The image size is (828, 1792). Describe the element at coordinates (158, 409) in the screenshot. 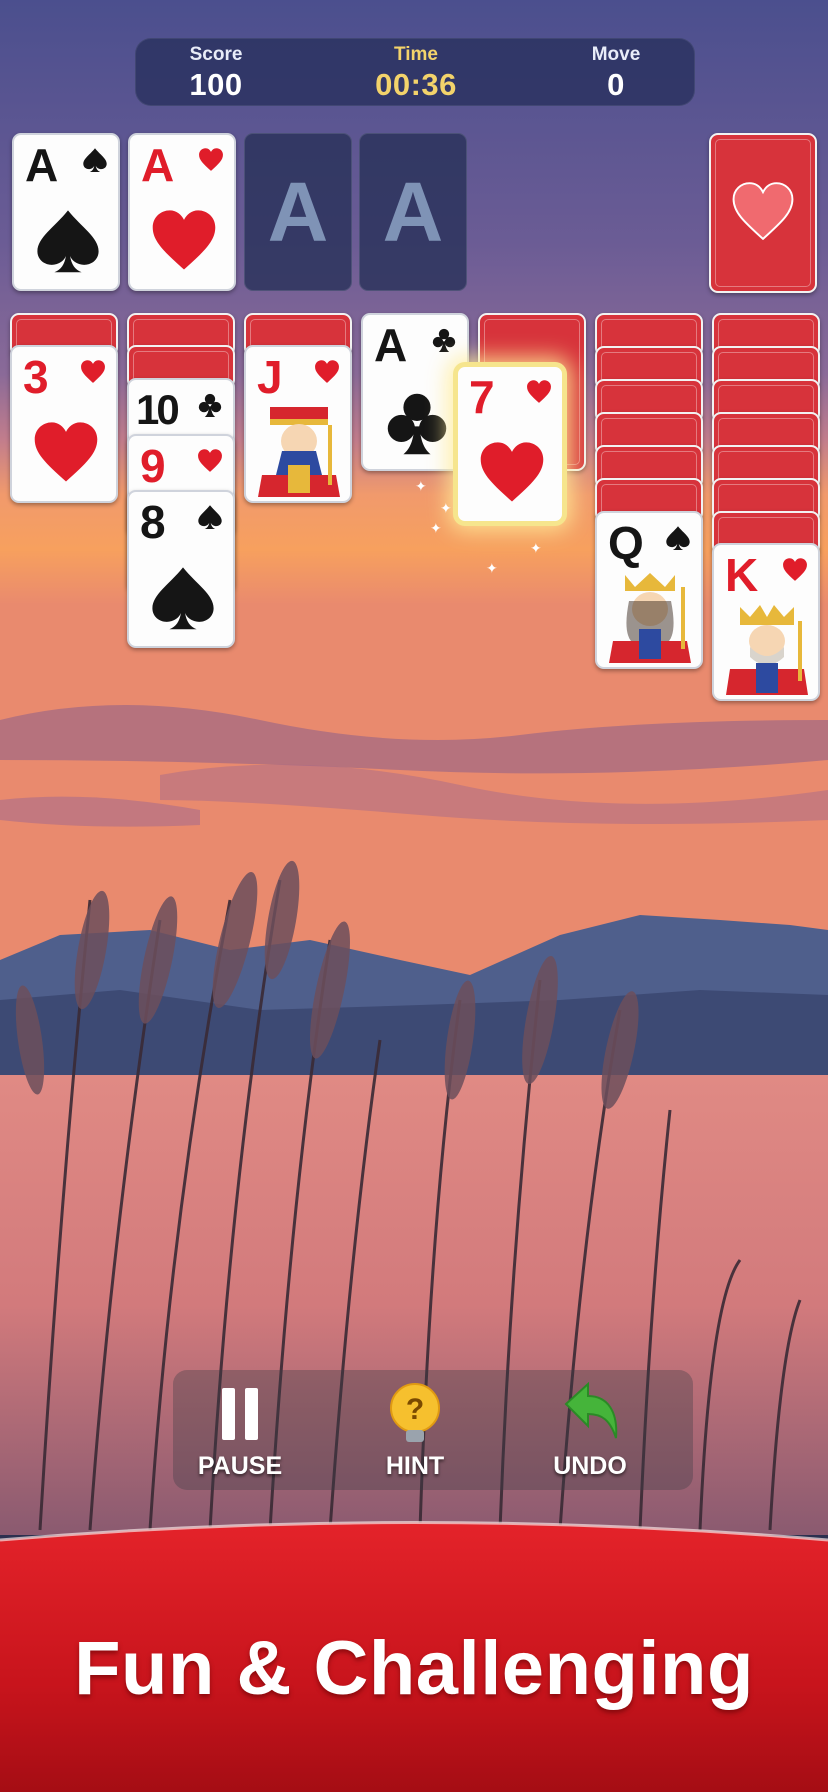

I see `card-rank: 10` at that location.